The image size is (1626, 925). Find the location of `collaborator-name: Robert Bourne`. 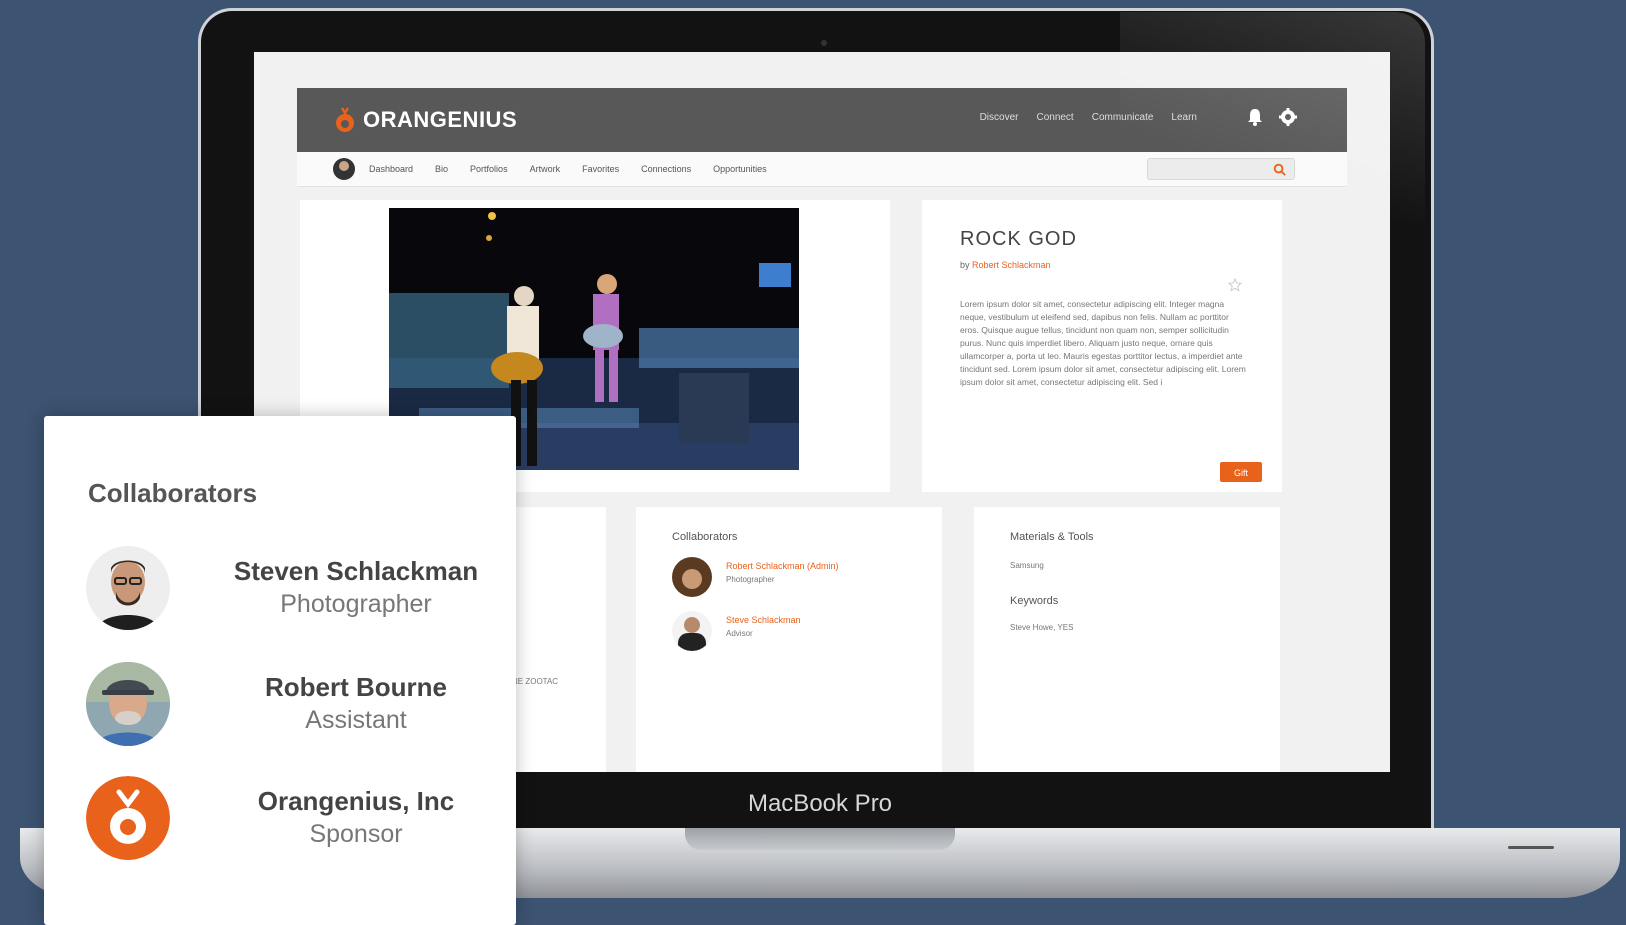

collaborator-name: Robert Bourne is located at coordinates (356, 687).